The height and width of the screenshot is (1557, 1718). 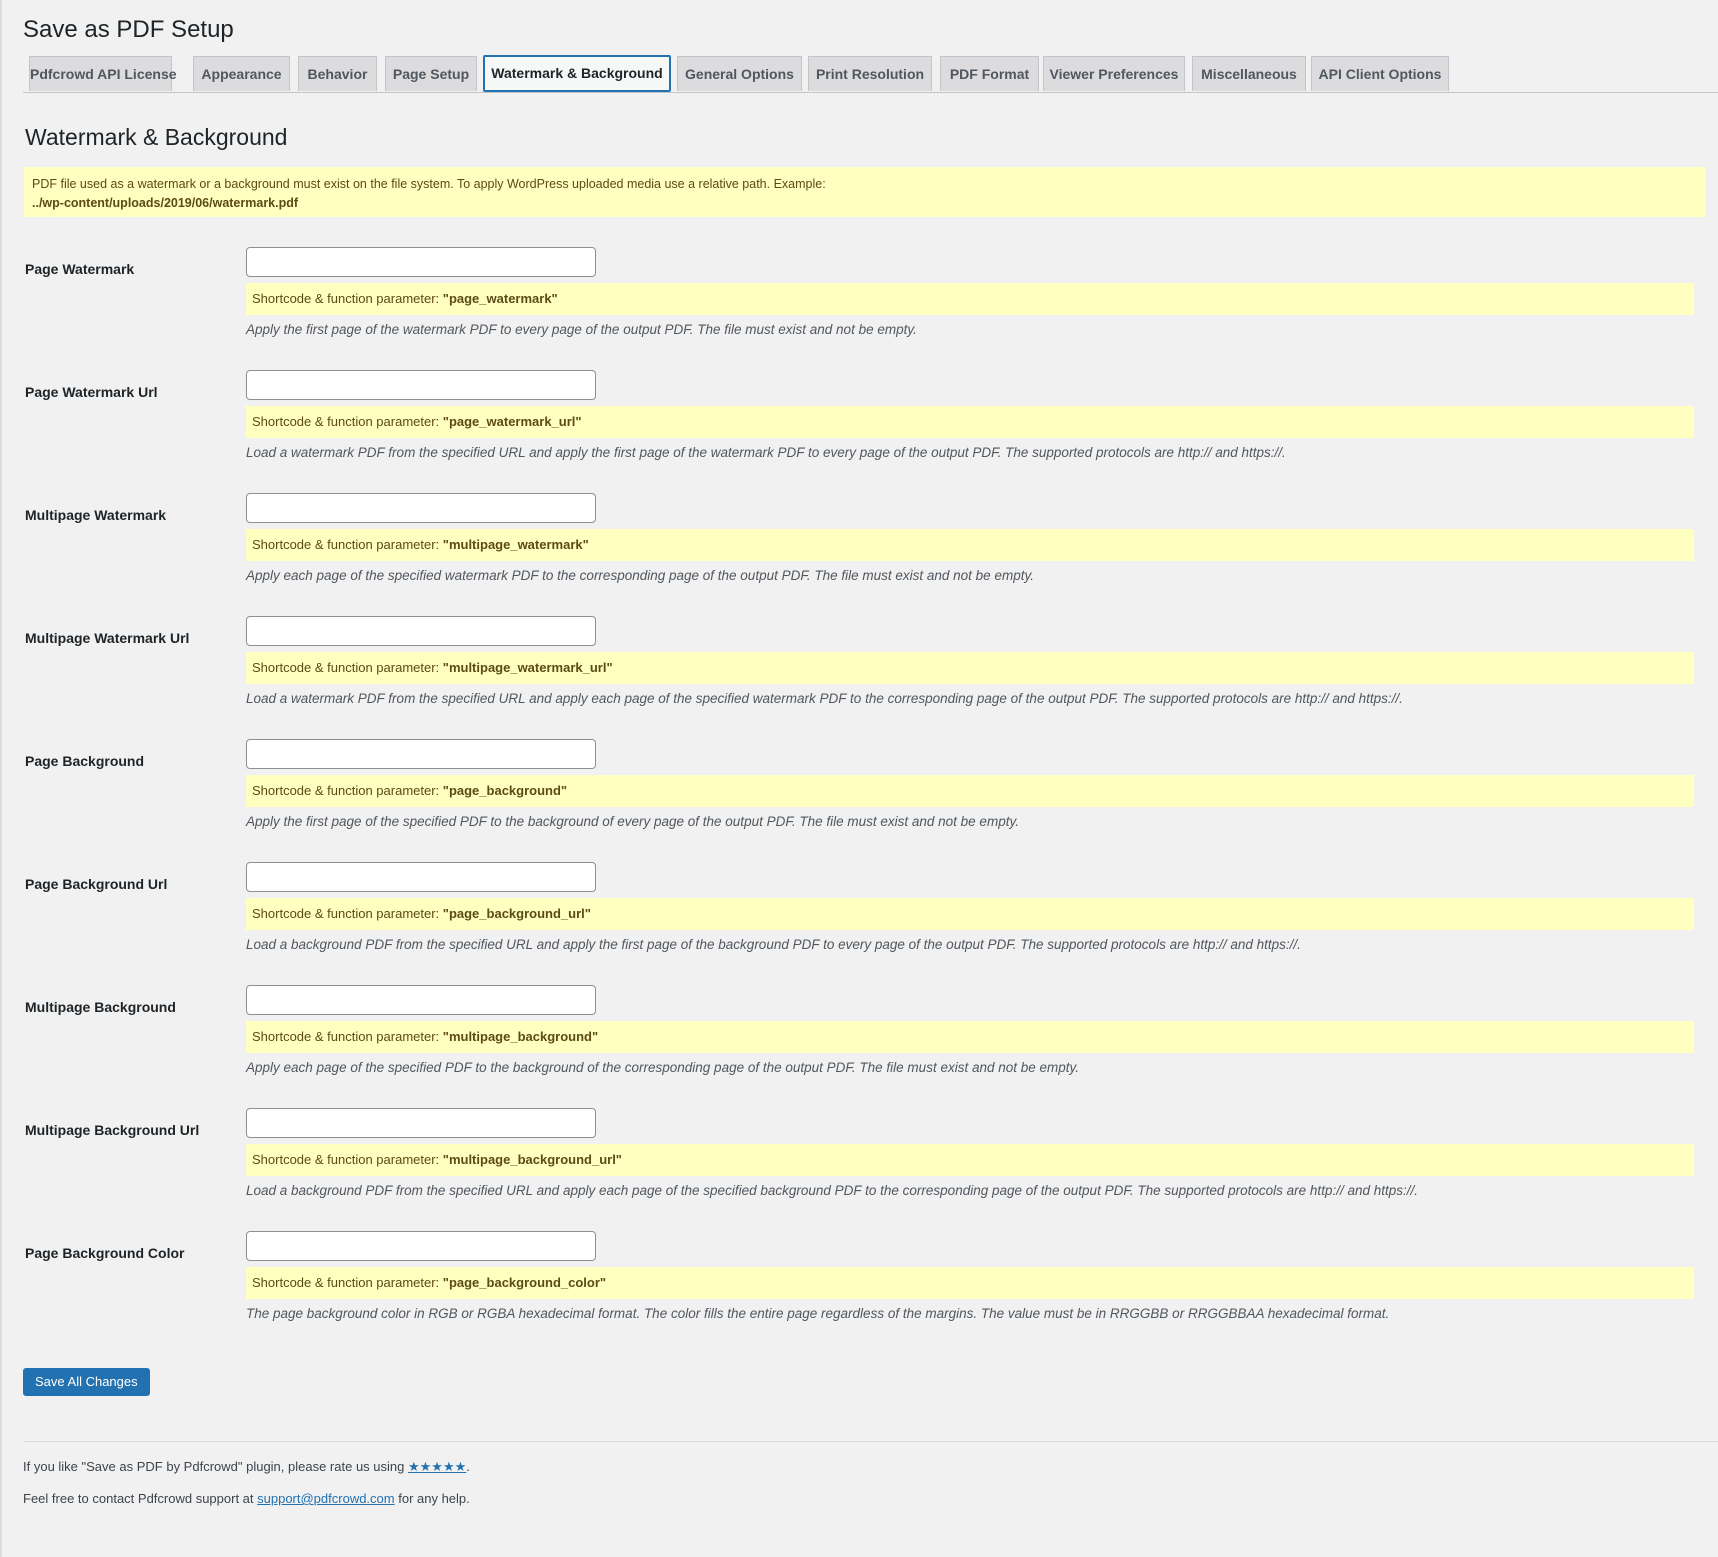 I want to click on page-watermark-url-input, so click(x=421, y=385).